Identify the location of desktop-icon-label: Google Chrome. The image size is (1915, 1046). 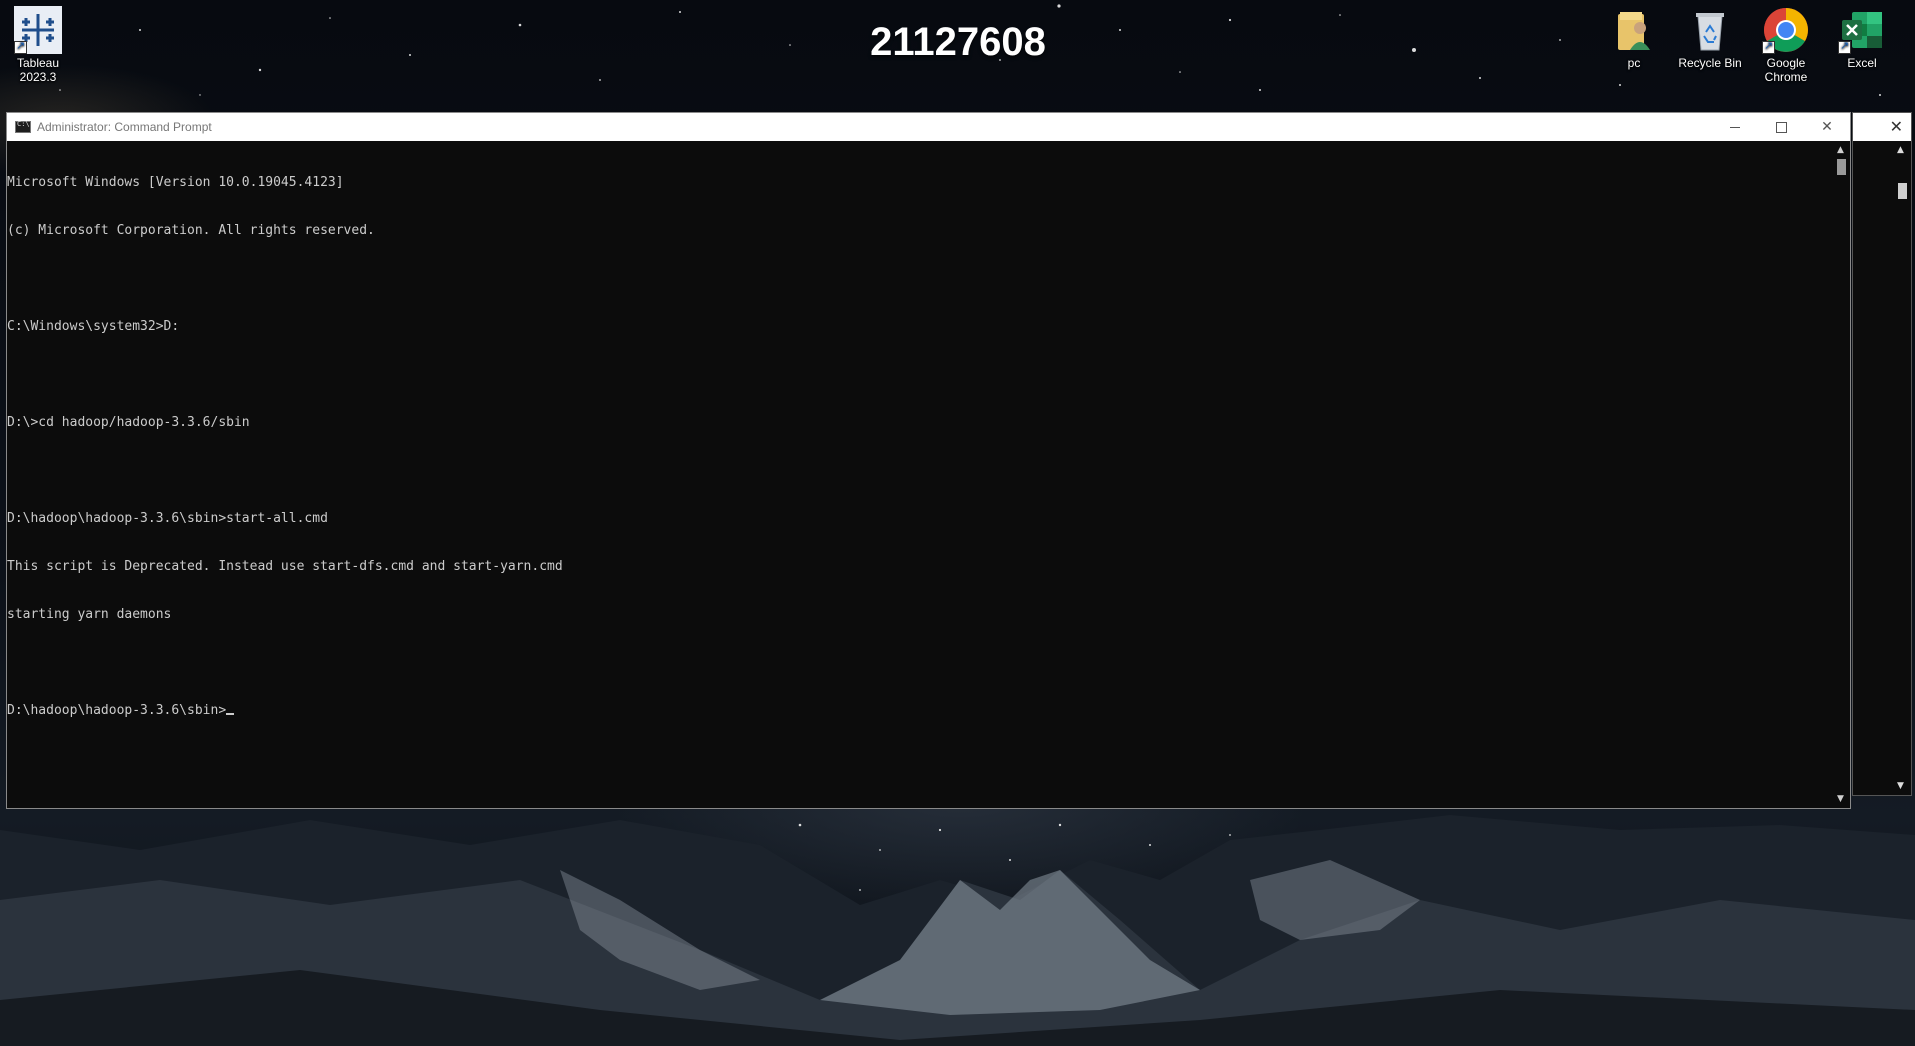
(1786, 70).